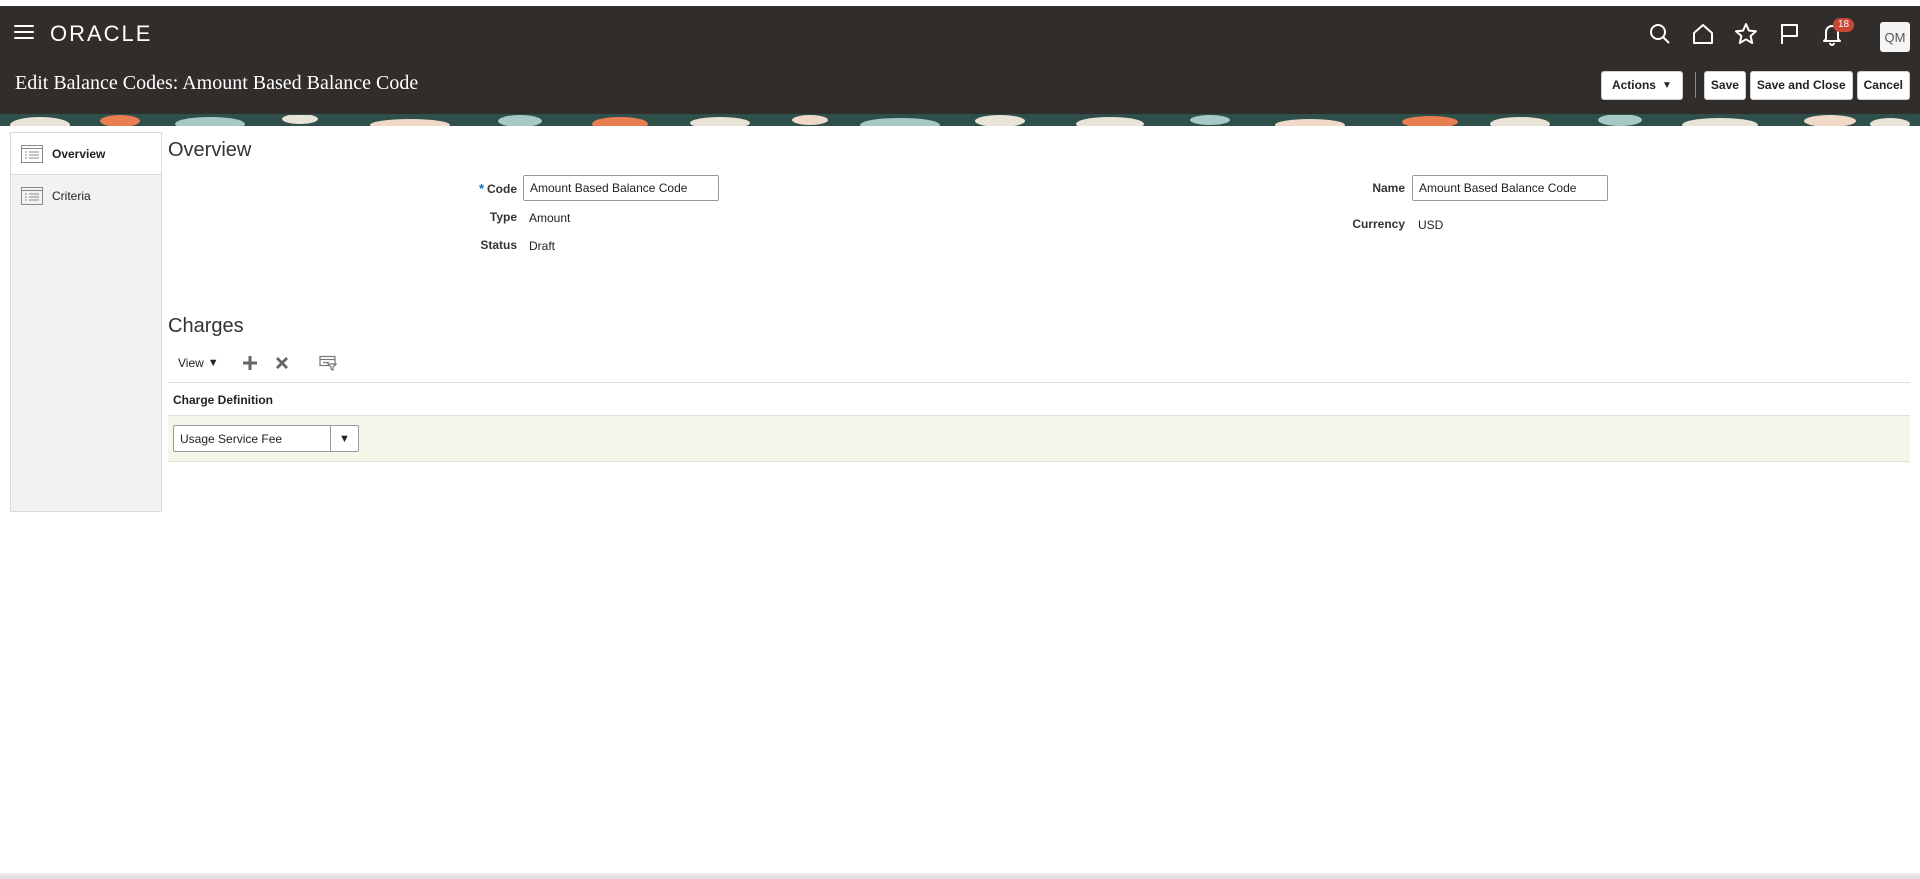 This screenshot has height=879, width=1920. What do you see at coordinates (542, 246) in the screenshot?
I see `status-value: Draft` at bounding box center [542, 246].